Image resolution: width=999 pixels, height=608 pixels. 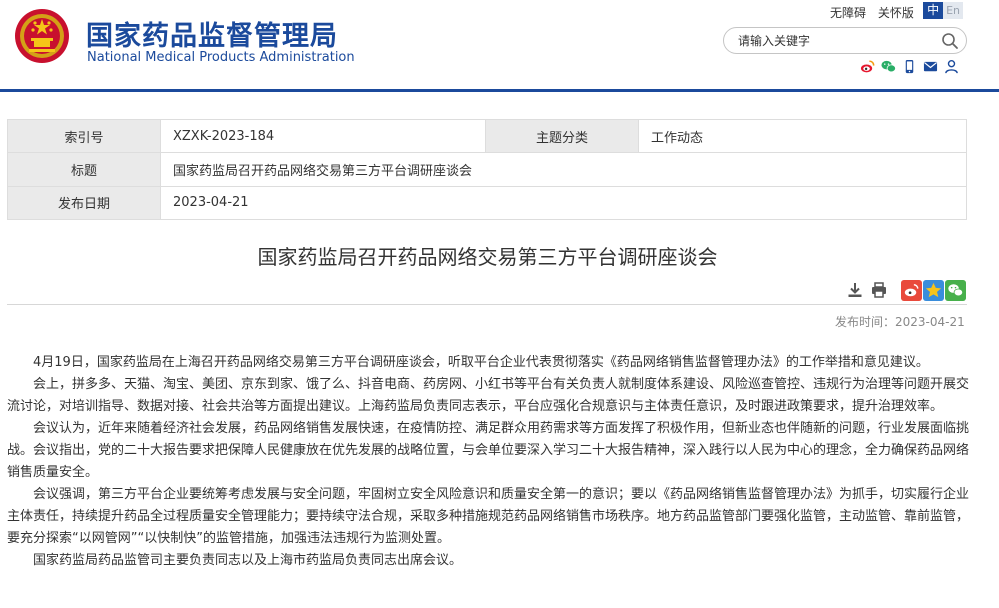 What do you see at coordinates (896, 13) in the screenshot?
I see `care-mode-link: 关怀版` at bounding box center [896, 13].